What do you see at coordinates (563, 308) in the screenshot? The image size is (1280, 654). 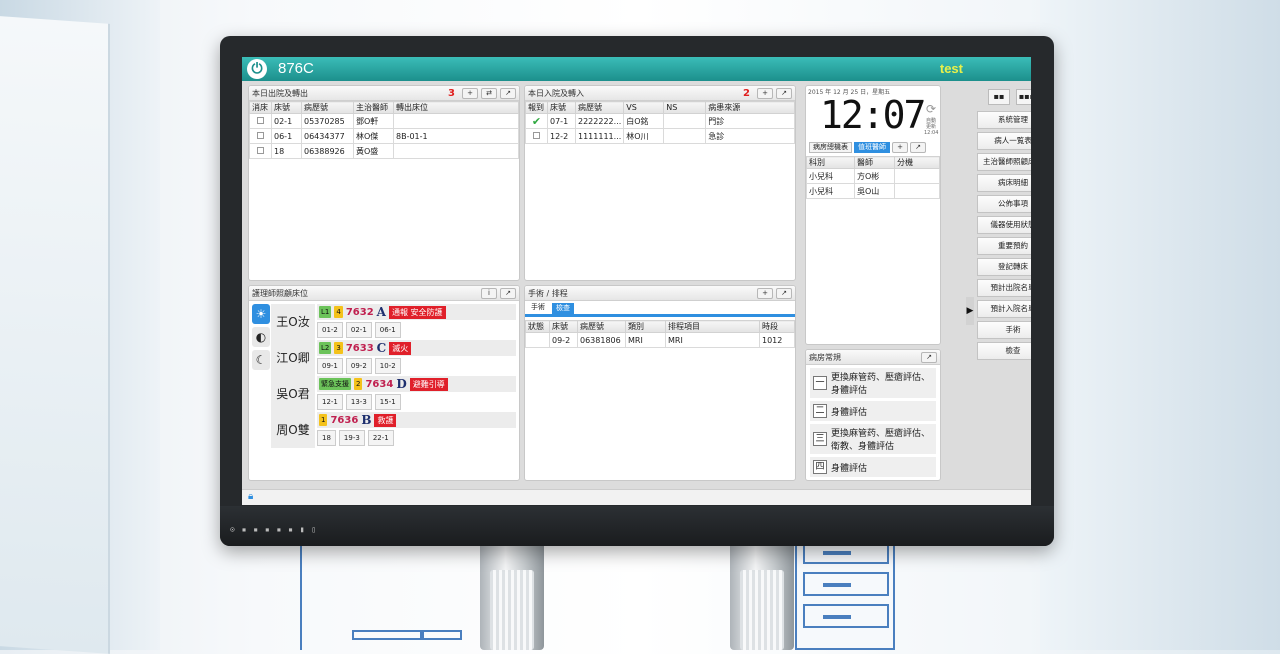 I see `tab-examination: 檢查` at bounding box center [563, 308].